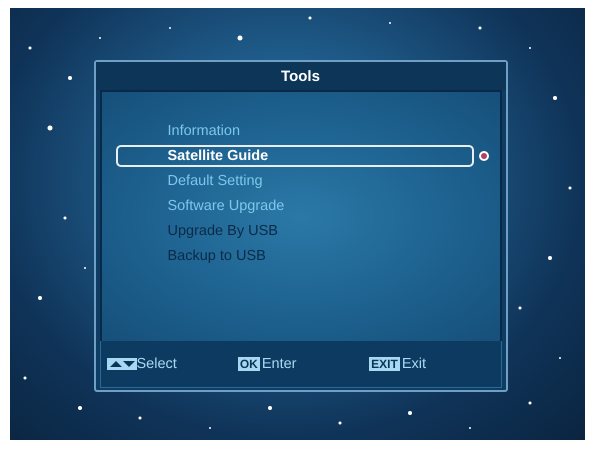  Describe the element at coordinates (295, 206) in the screenshot. I see `menu-item: Software Upgrade` at that location.